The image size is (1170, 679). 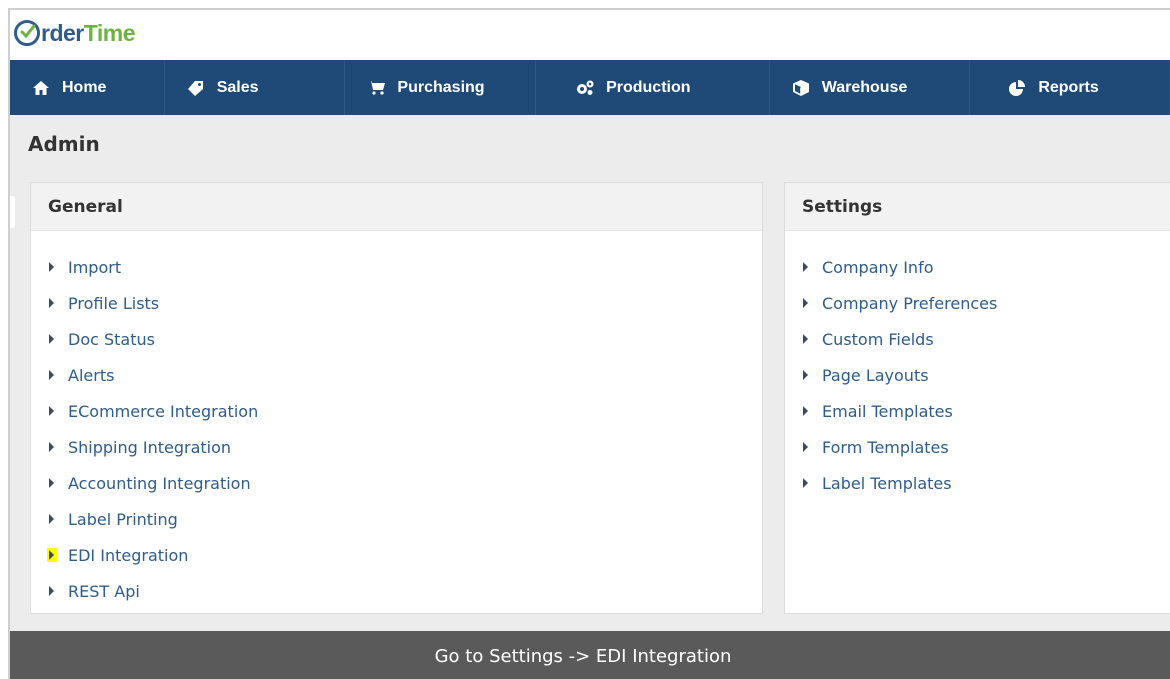 What do you see at coordinates (590, 35) in the screenshot?
I see `top-bar: rder Time` at bounding box center [590, 35].